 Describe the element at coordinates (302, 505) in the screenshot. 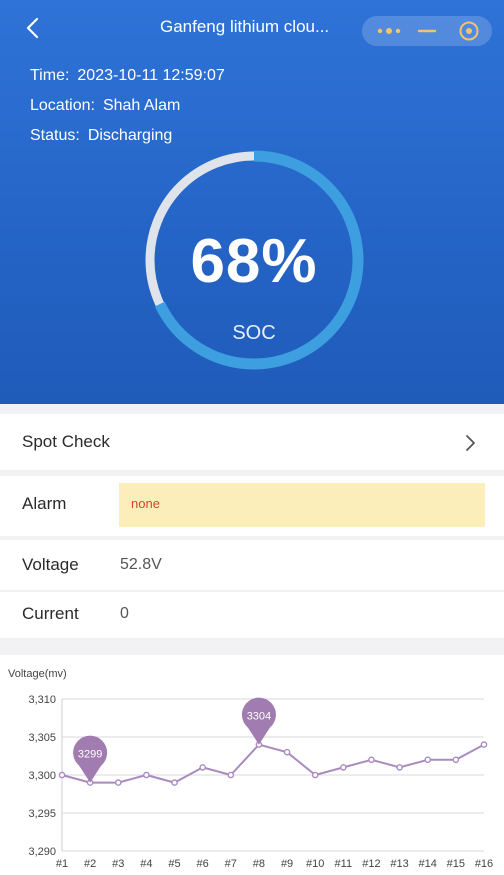

I see `alarm-status-box: none` at that location.